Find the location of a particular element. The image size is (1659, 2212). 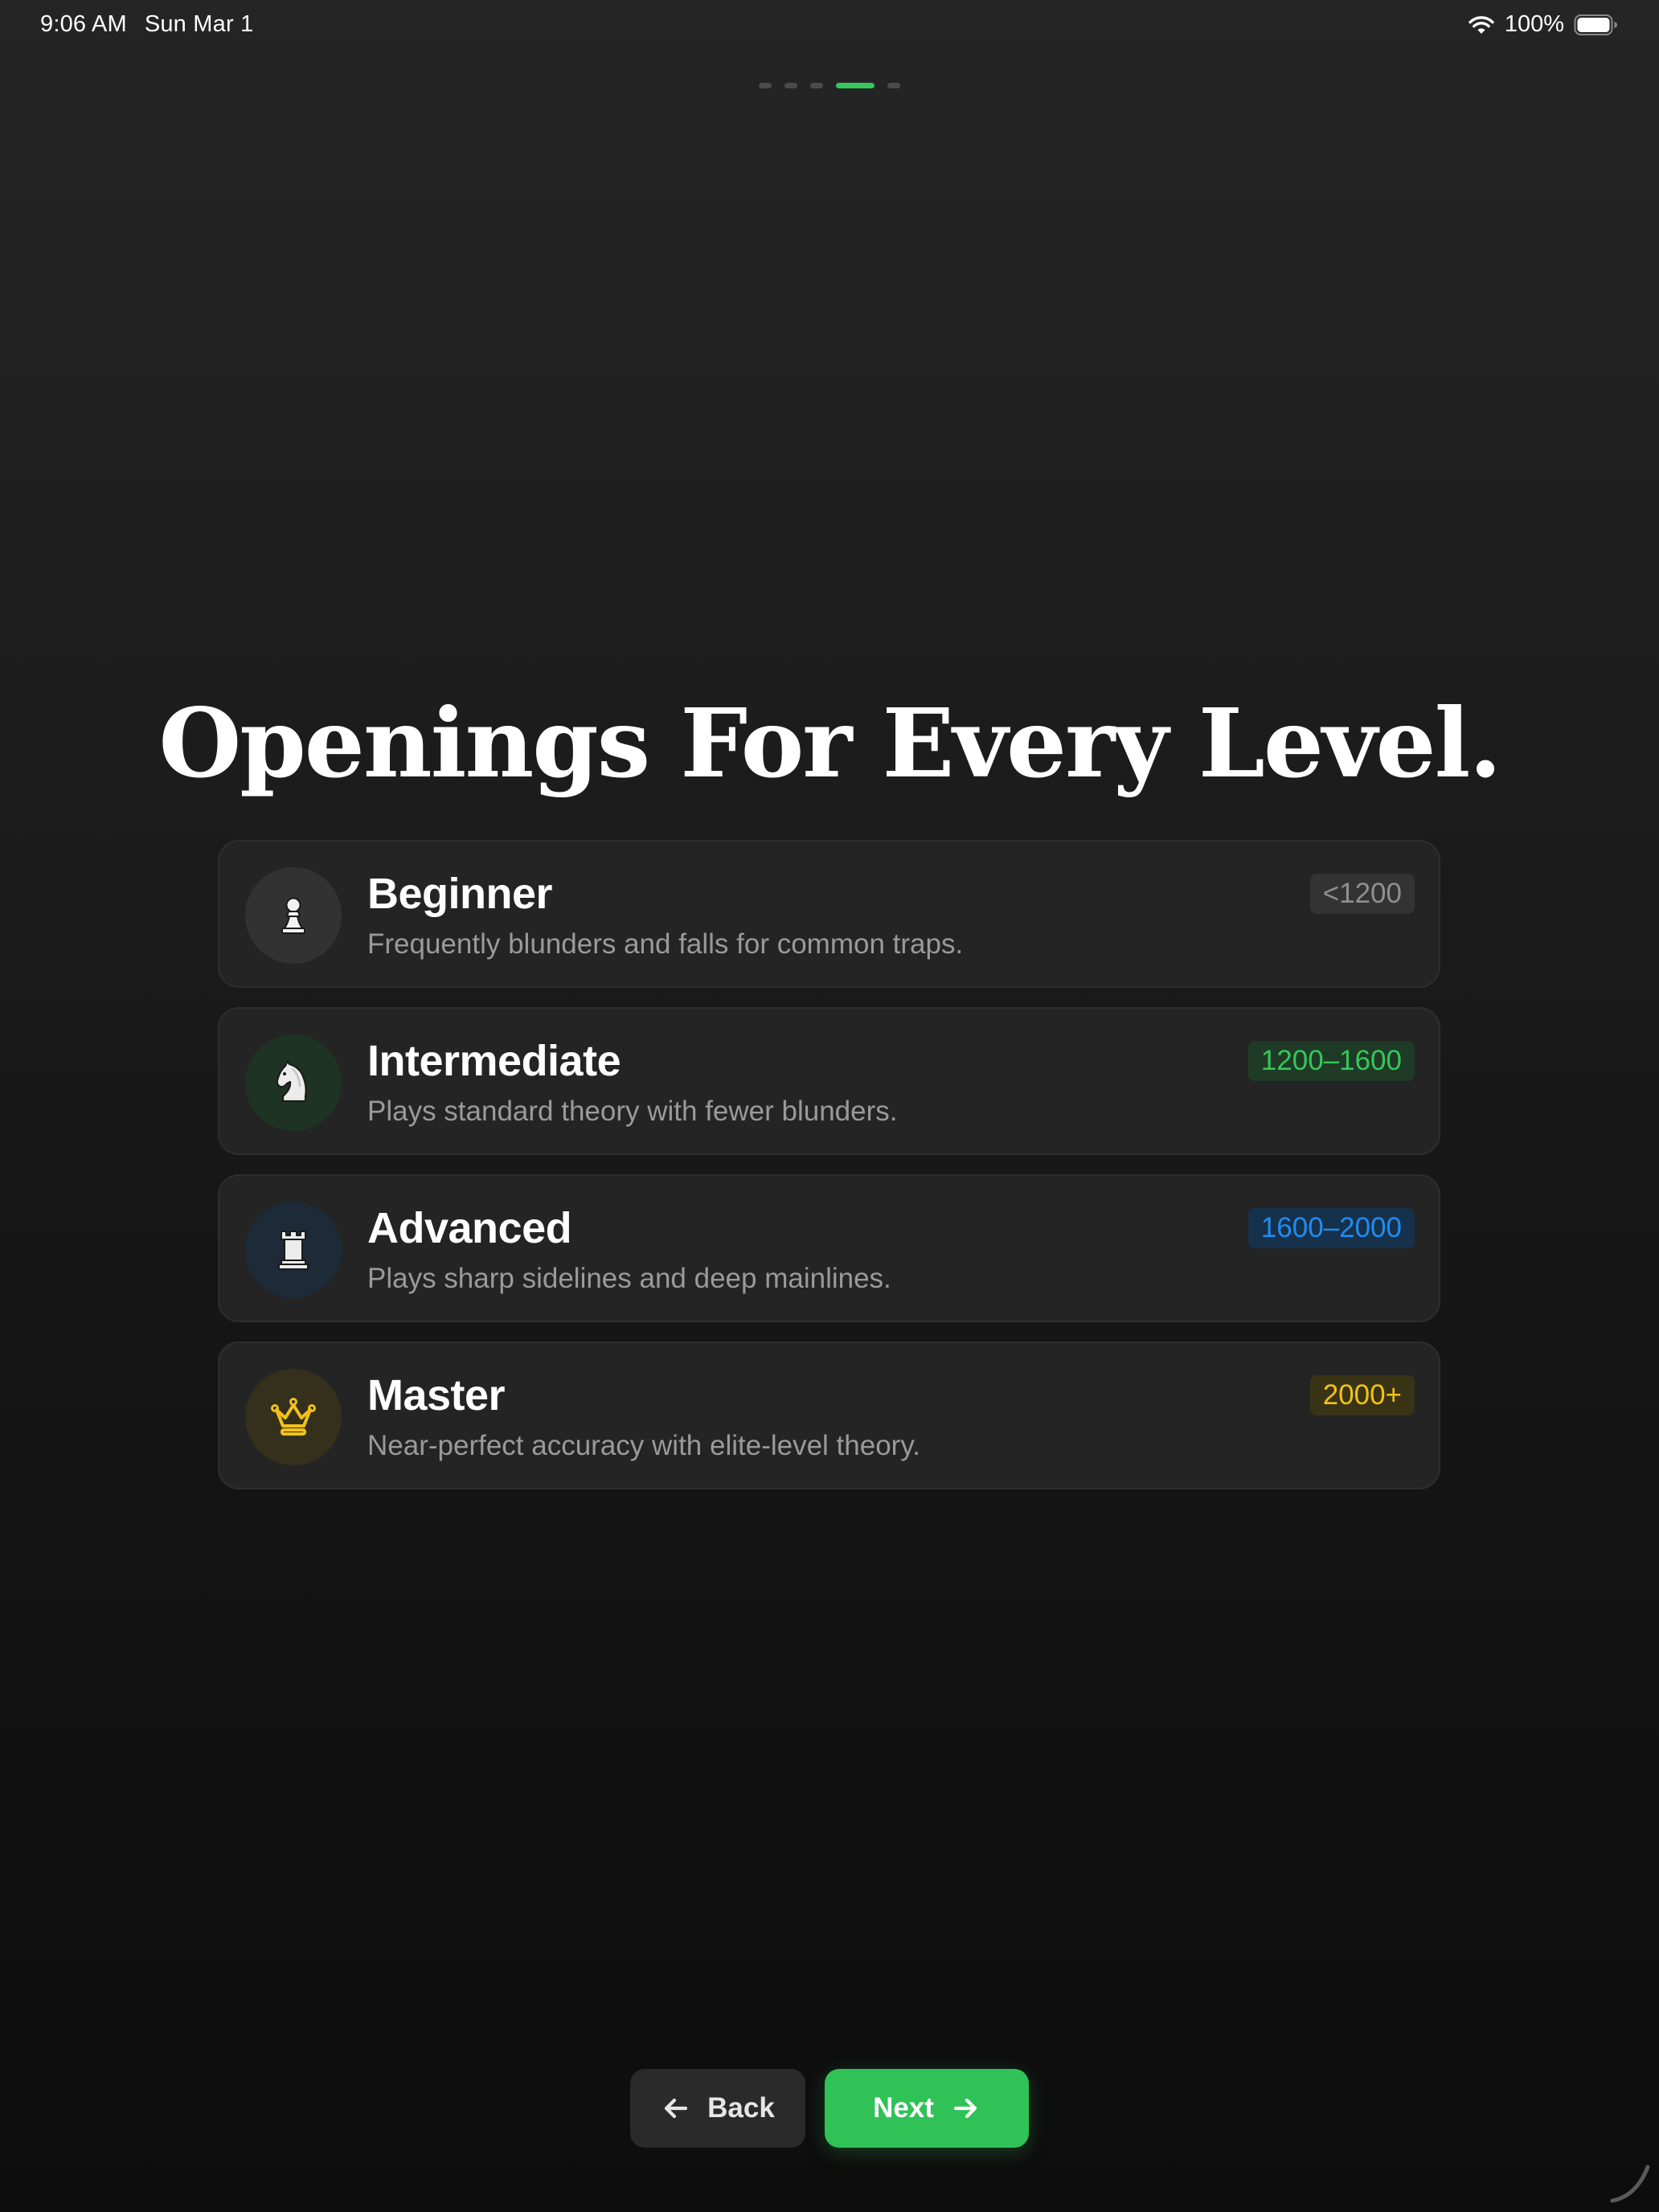

level-title: Master is located at coordinates (436, 1395).